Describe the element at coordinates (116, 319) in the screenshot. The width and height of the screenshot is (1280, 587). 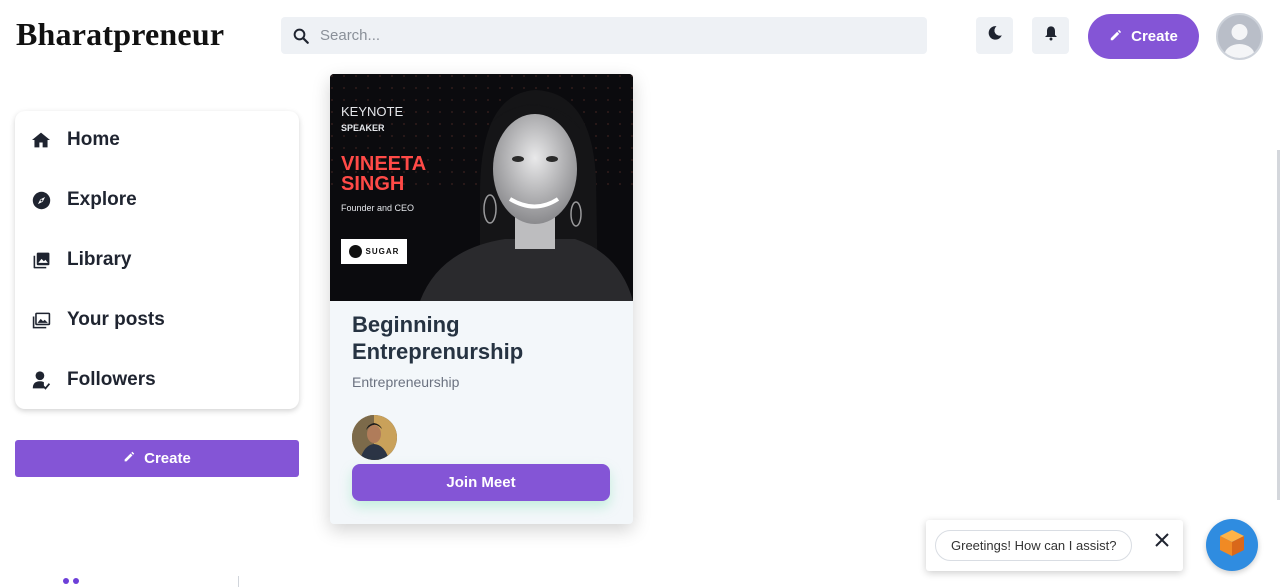
I see `sidebar-item-label: Your posts` at that location.